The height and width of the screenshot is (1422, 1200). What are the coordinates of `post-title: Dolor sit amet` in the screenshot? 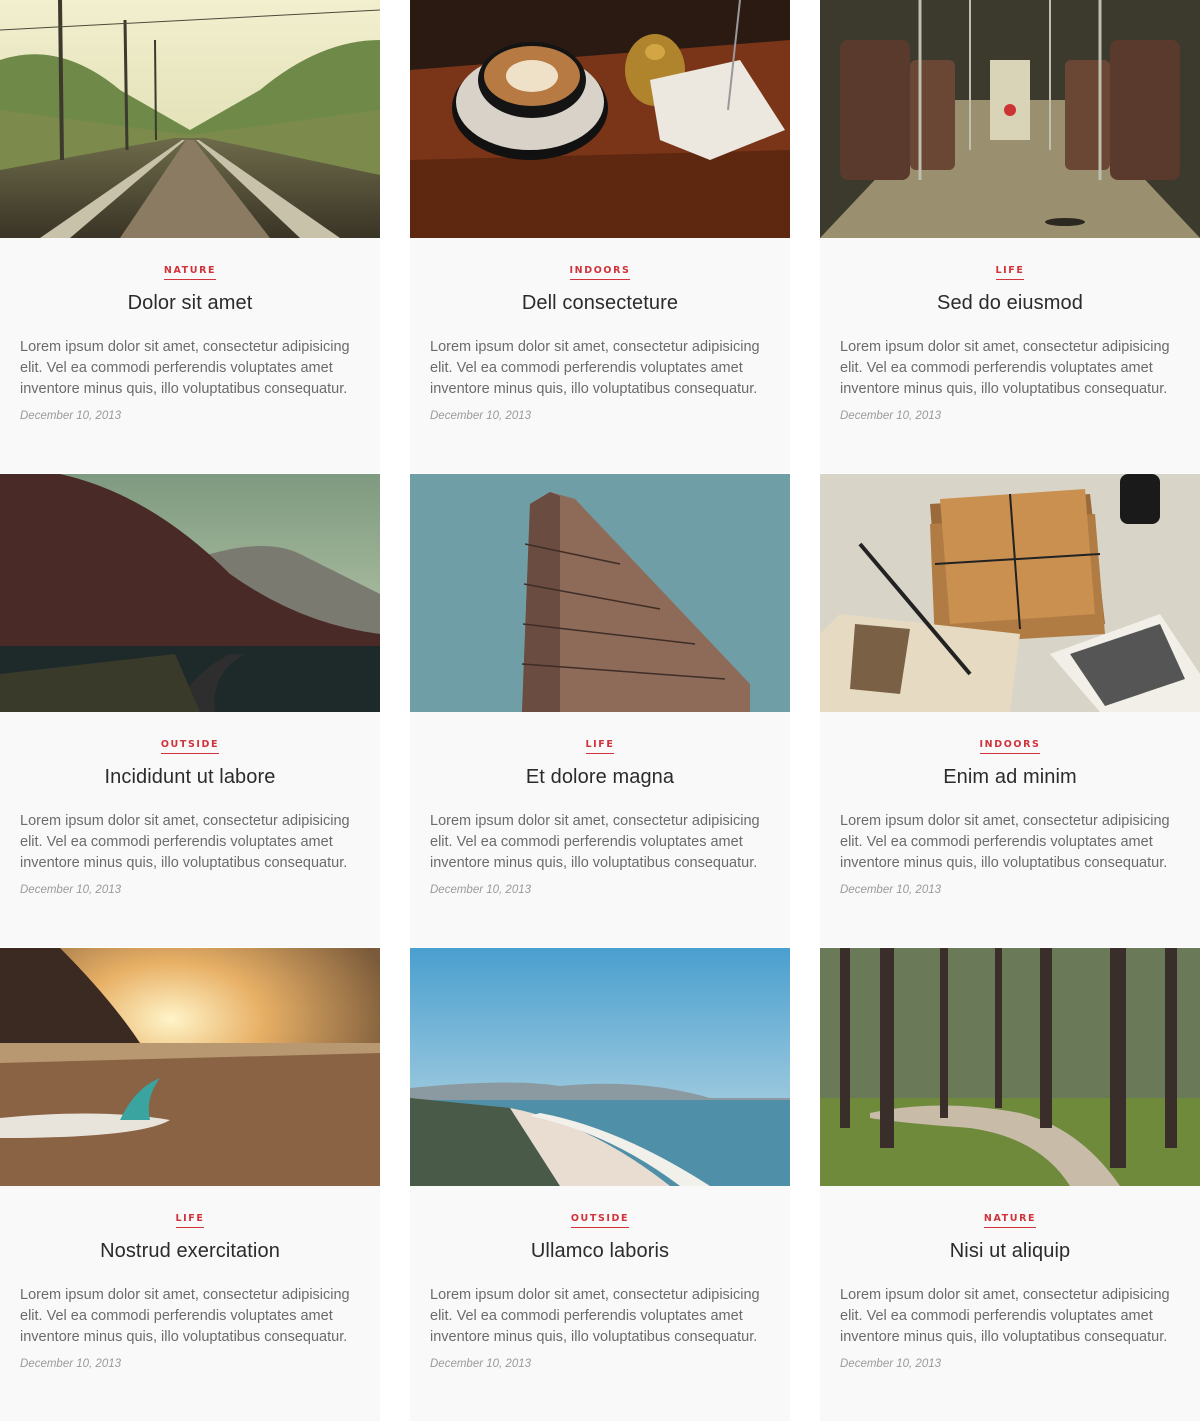 It's located at (190, 303).